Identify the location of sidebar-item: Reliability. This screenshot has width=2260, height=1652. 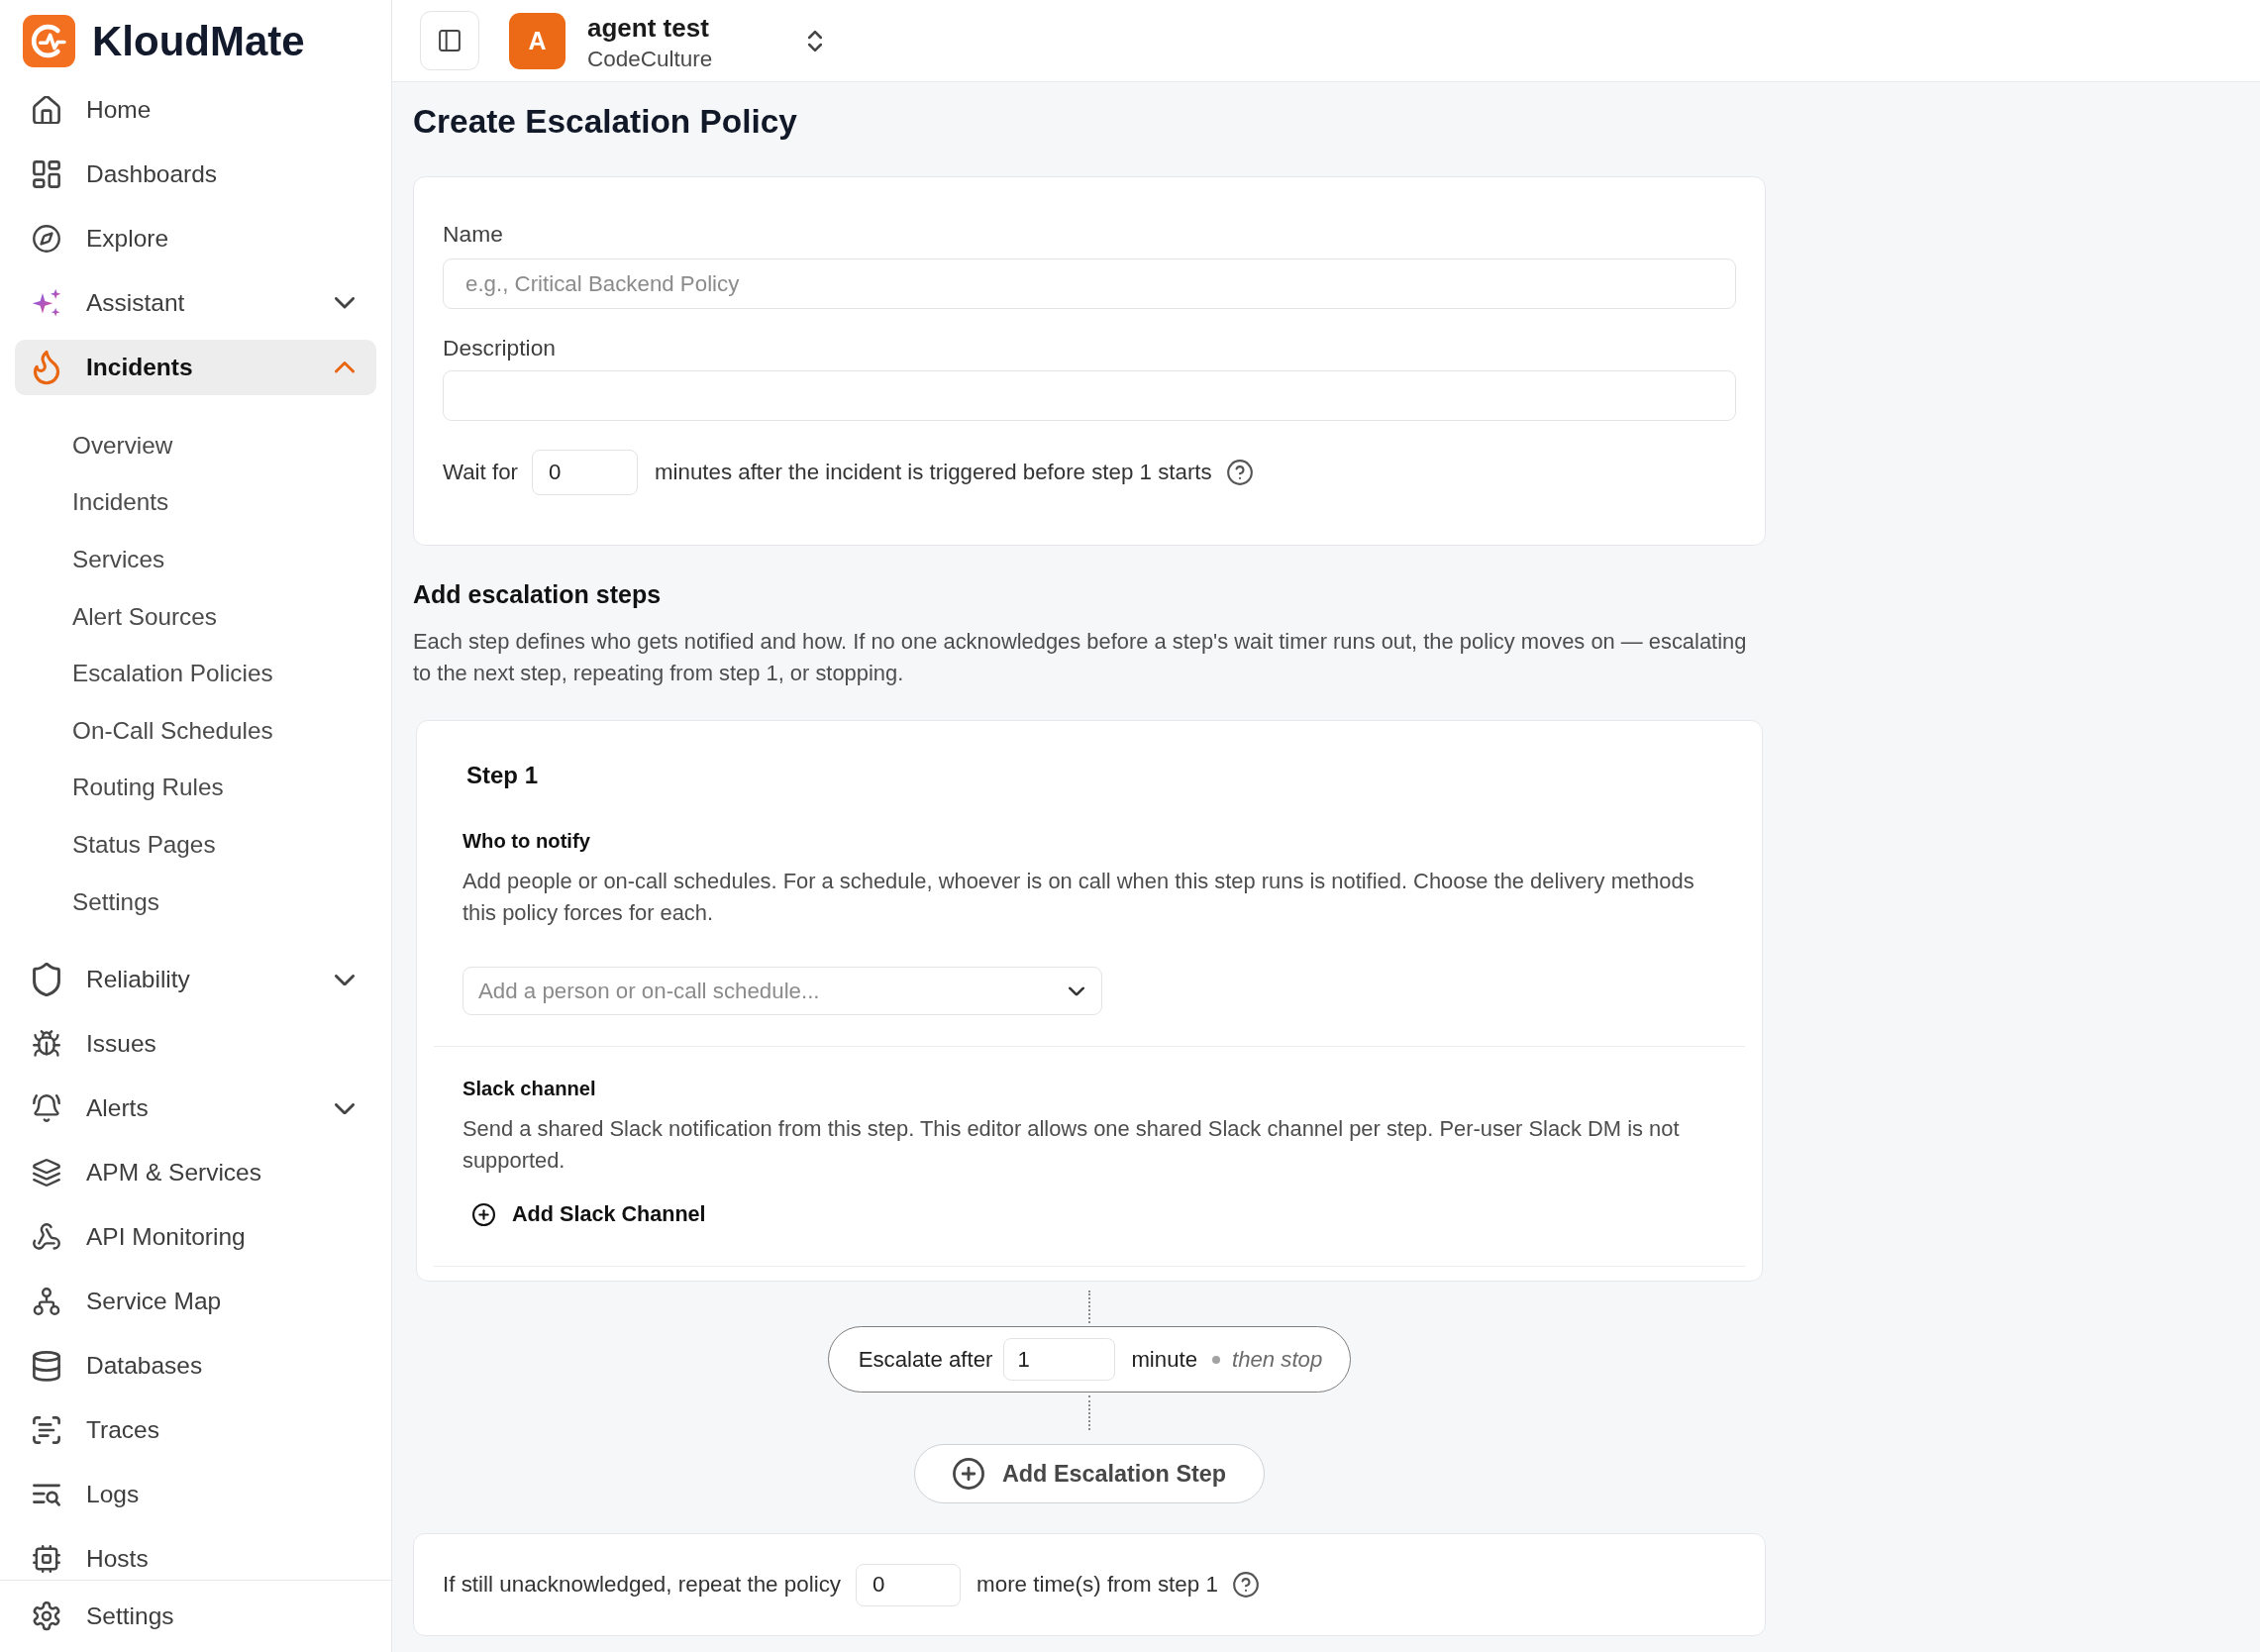
(195, 980).